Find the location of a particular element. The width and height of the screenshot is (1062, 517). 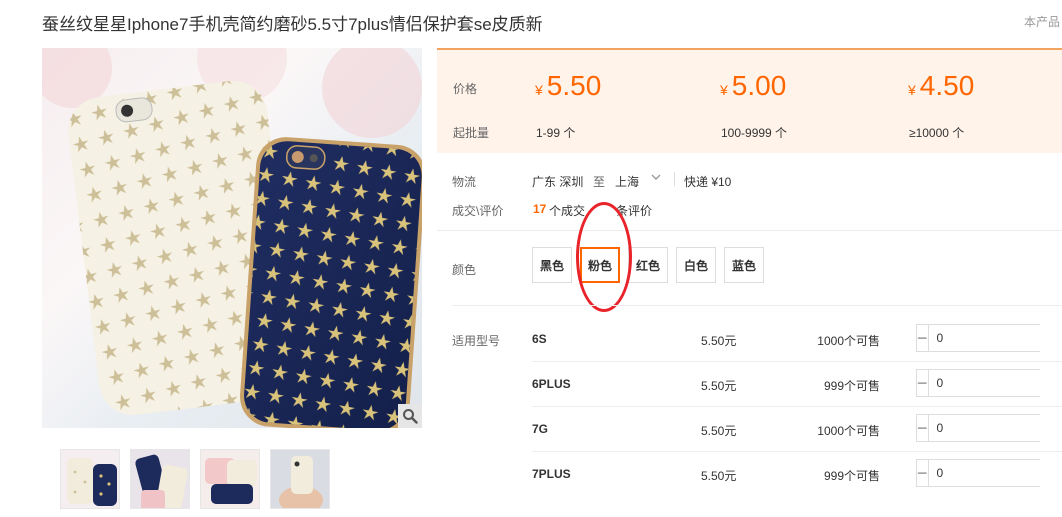

min-qty-label: 起批量 is located at coordinates (471, 133).